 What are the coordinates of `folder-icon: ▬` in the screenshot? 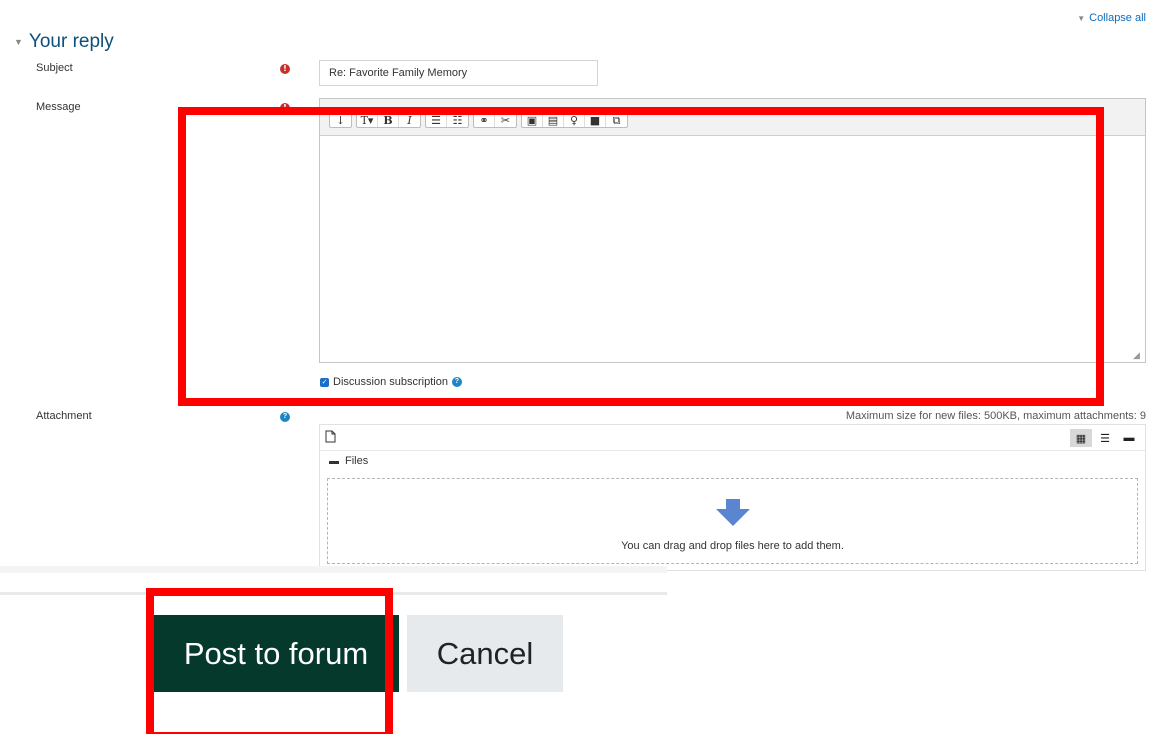 It's located at (334, 461).